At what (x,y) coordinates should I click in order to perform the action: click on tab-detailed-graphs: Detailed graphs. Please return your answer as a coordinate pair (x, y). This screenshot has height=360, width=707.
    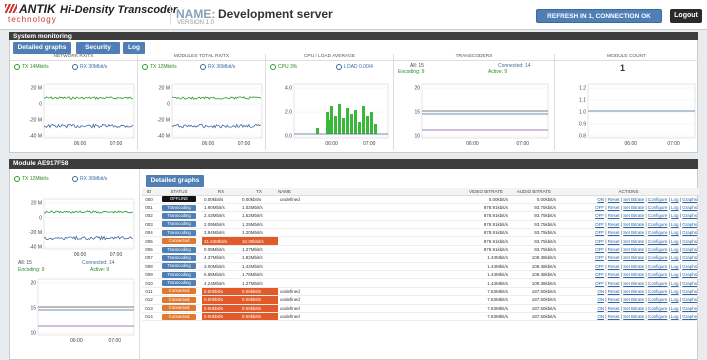
    Looking at the image, I should click on (42, 48).